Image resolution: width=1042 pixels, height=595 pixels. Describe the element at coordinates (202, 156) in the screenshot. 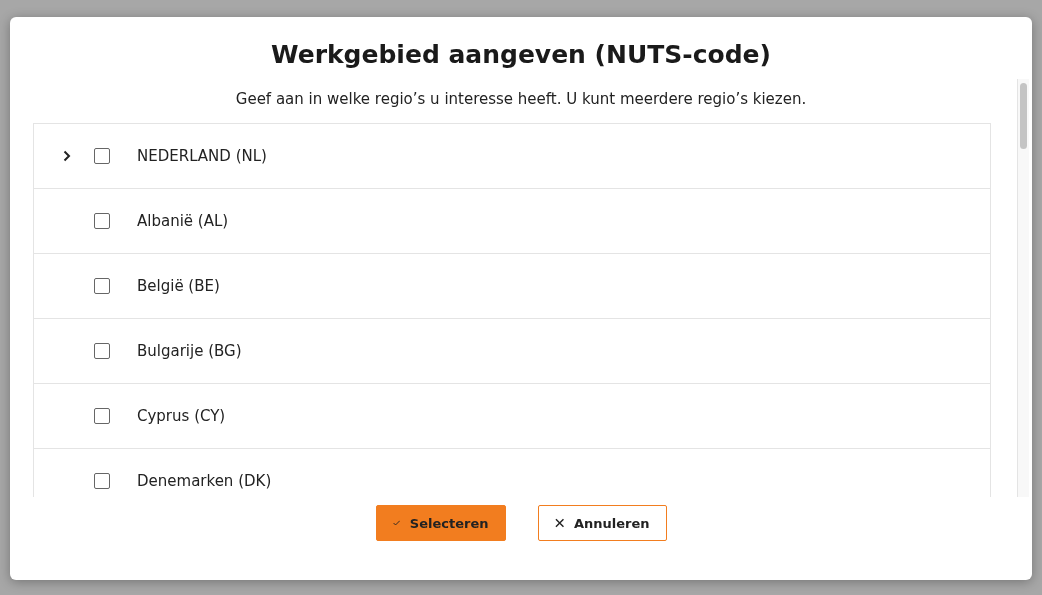

I see `region-label: NEDERLAND (NL)` at that location.